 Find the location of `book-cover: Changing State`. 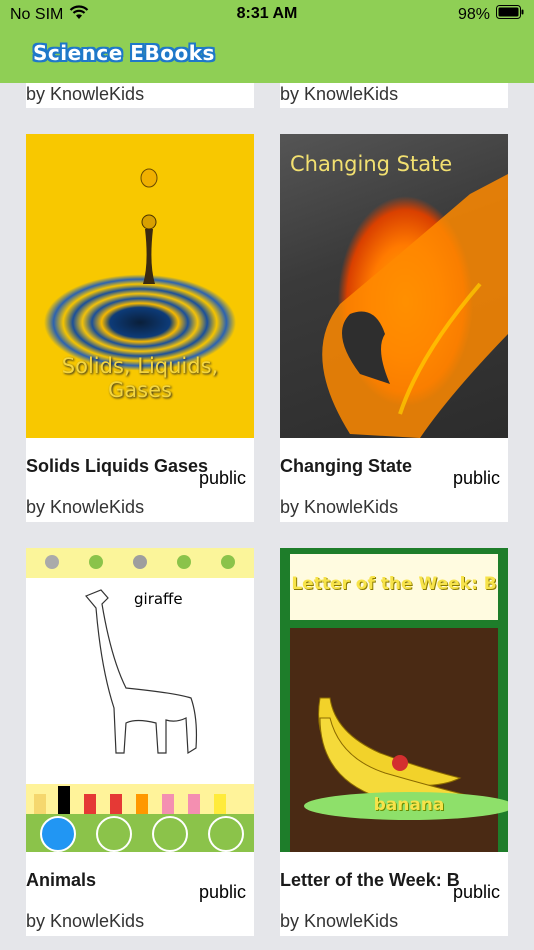

book-cover: Changing State is located at coordinates (394, 286).